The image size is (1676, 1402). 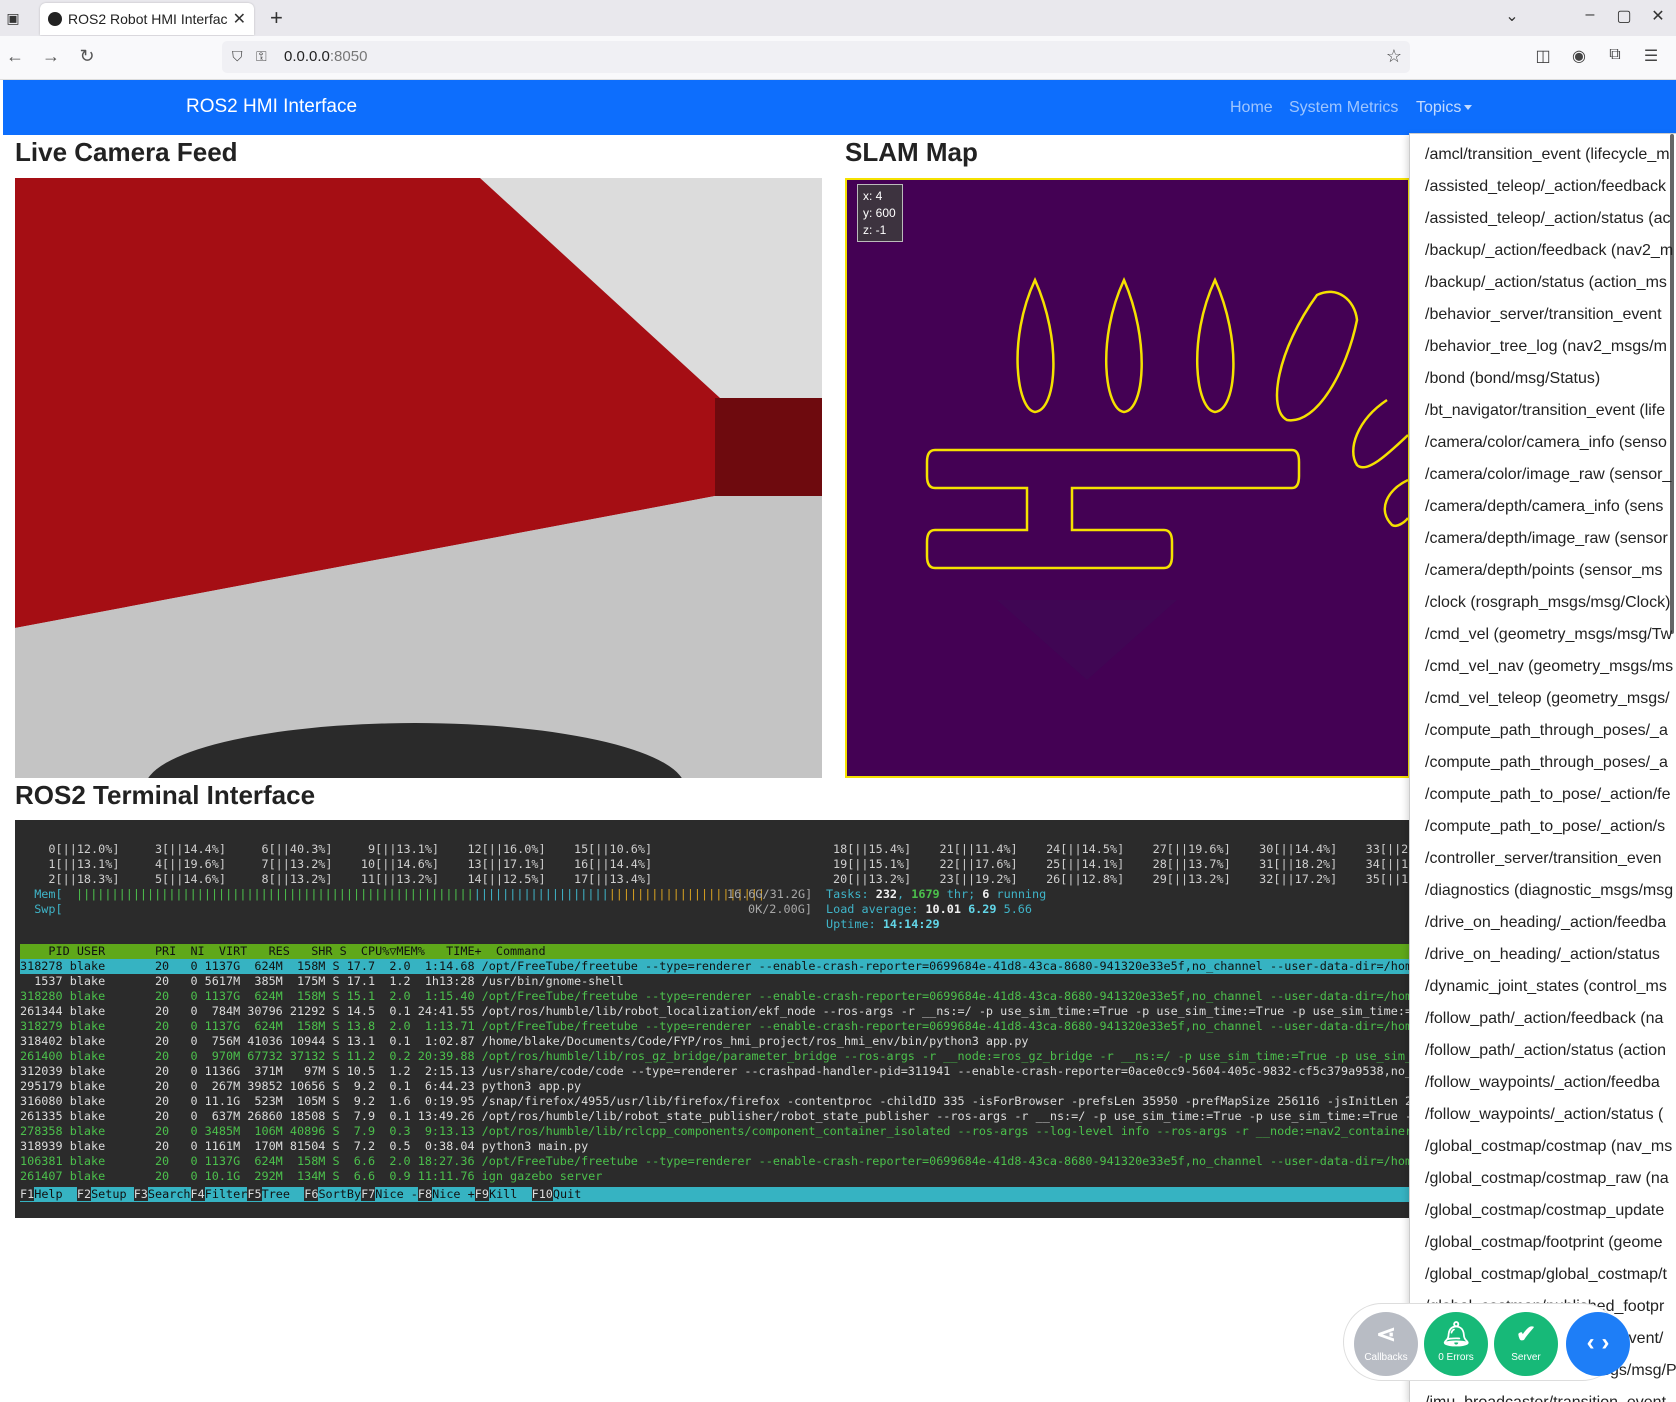 I want to click on fkey-f8: F8, so click(x=425, y=1194).